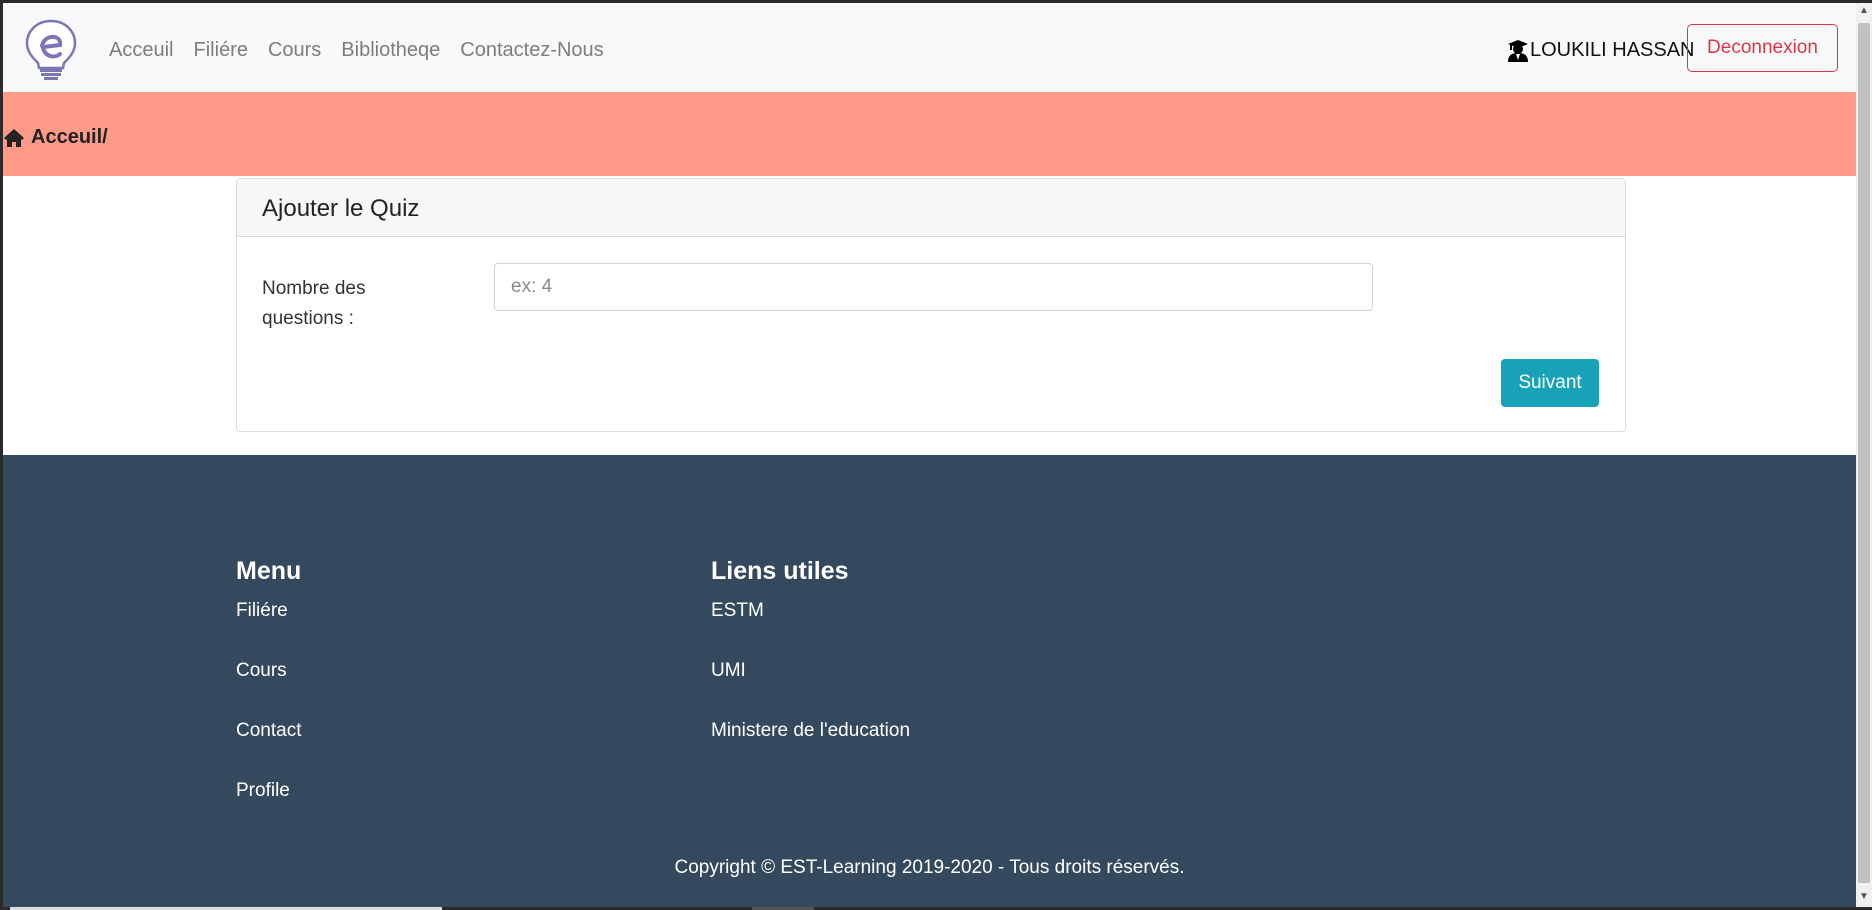 The height and width of the screenshot is (910, 1872). What do you see at coordinates (931, 208) in the screenshot?
I see `card-title: Ajouter le Quiz` at bounding box center [931, 208].